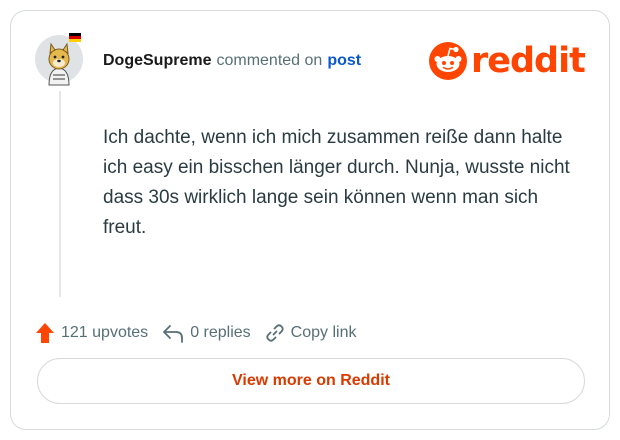 Image resolution: width=620 pixels, height=440 pixels. Describe the element at coordinates (45, 333) in the screenshot. I see `upvote-arrow-icon` at that location.